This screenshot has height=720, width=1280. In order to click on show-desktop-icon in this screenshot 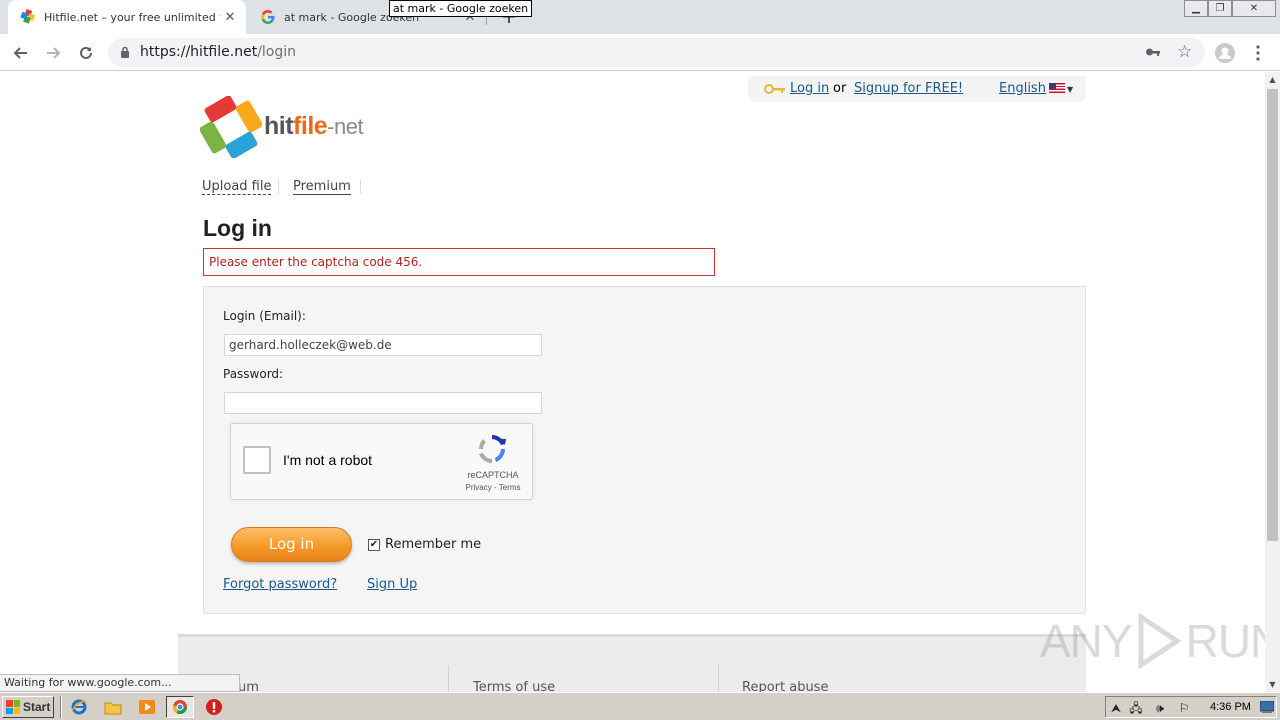, I will do `click(1267, 707)`.